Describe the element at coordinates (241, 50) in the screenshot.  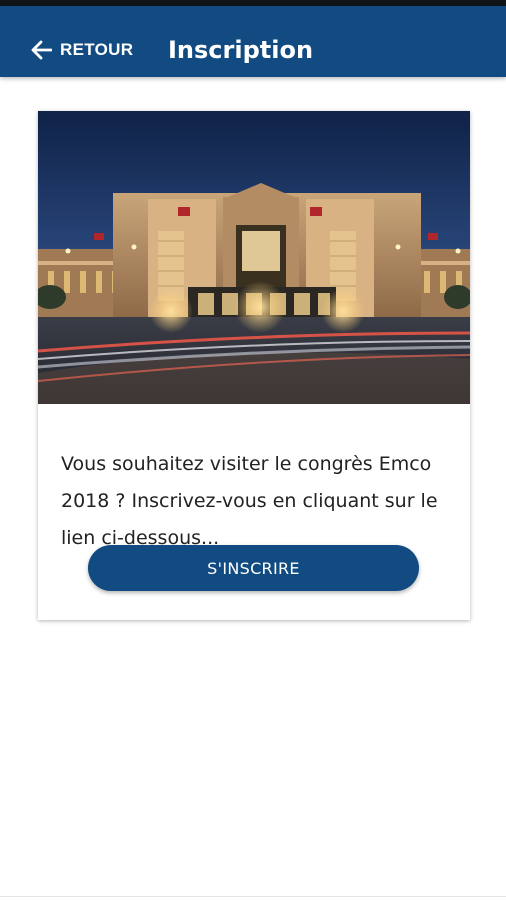
I see `page-title: Inscription` at that location.